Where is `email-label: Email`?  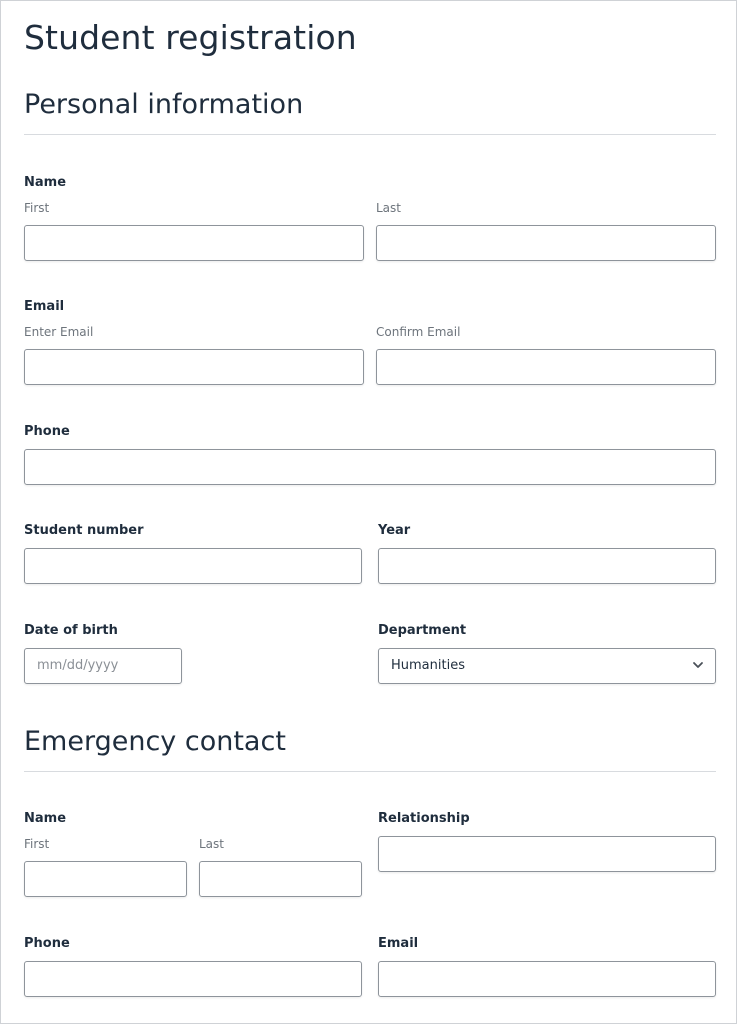 email-label: Email is located at coordinates (44, 306).